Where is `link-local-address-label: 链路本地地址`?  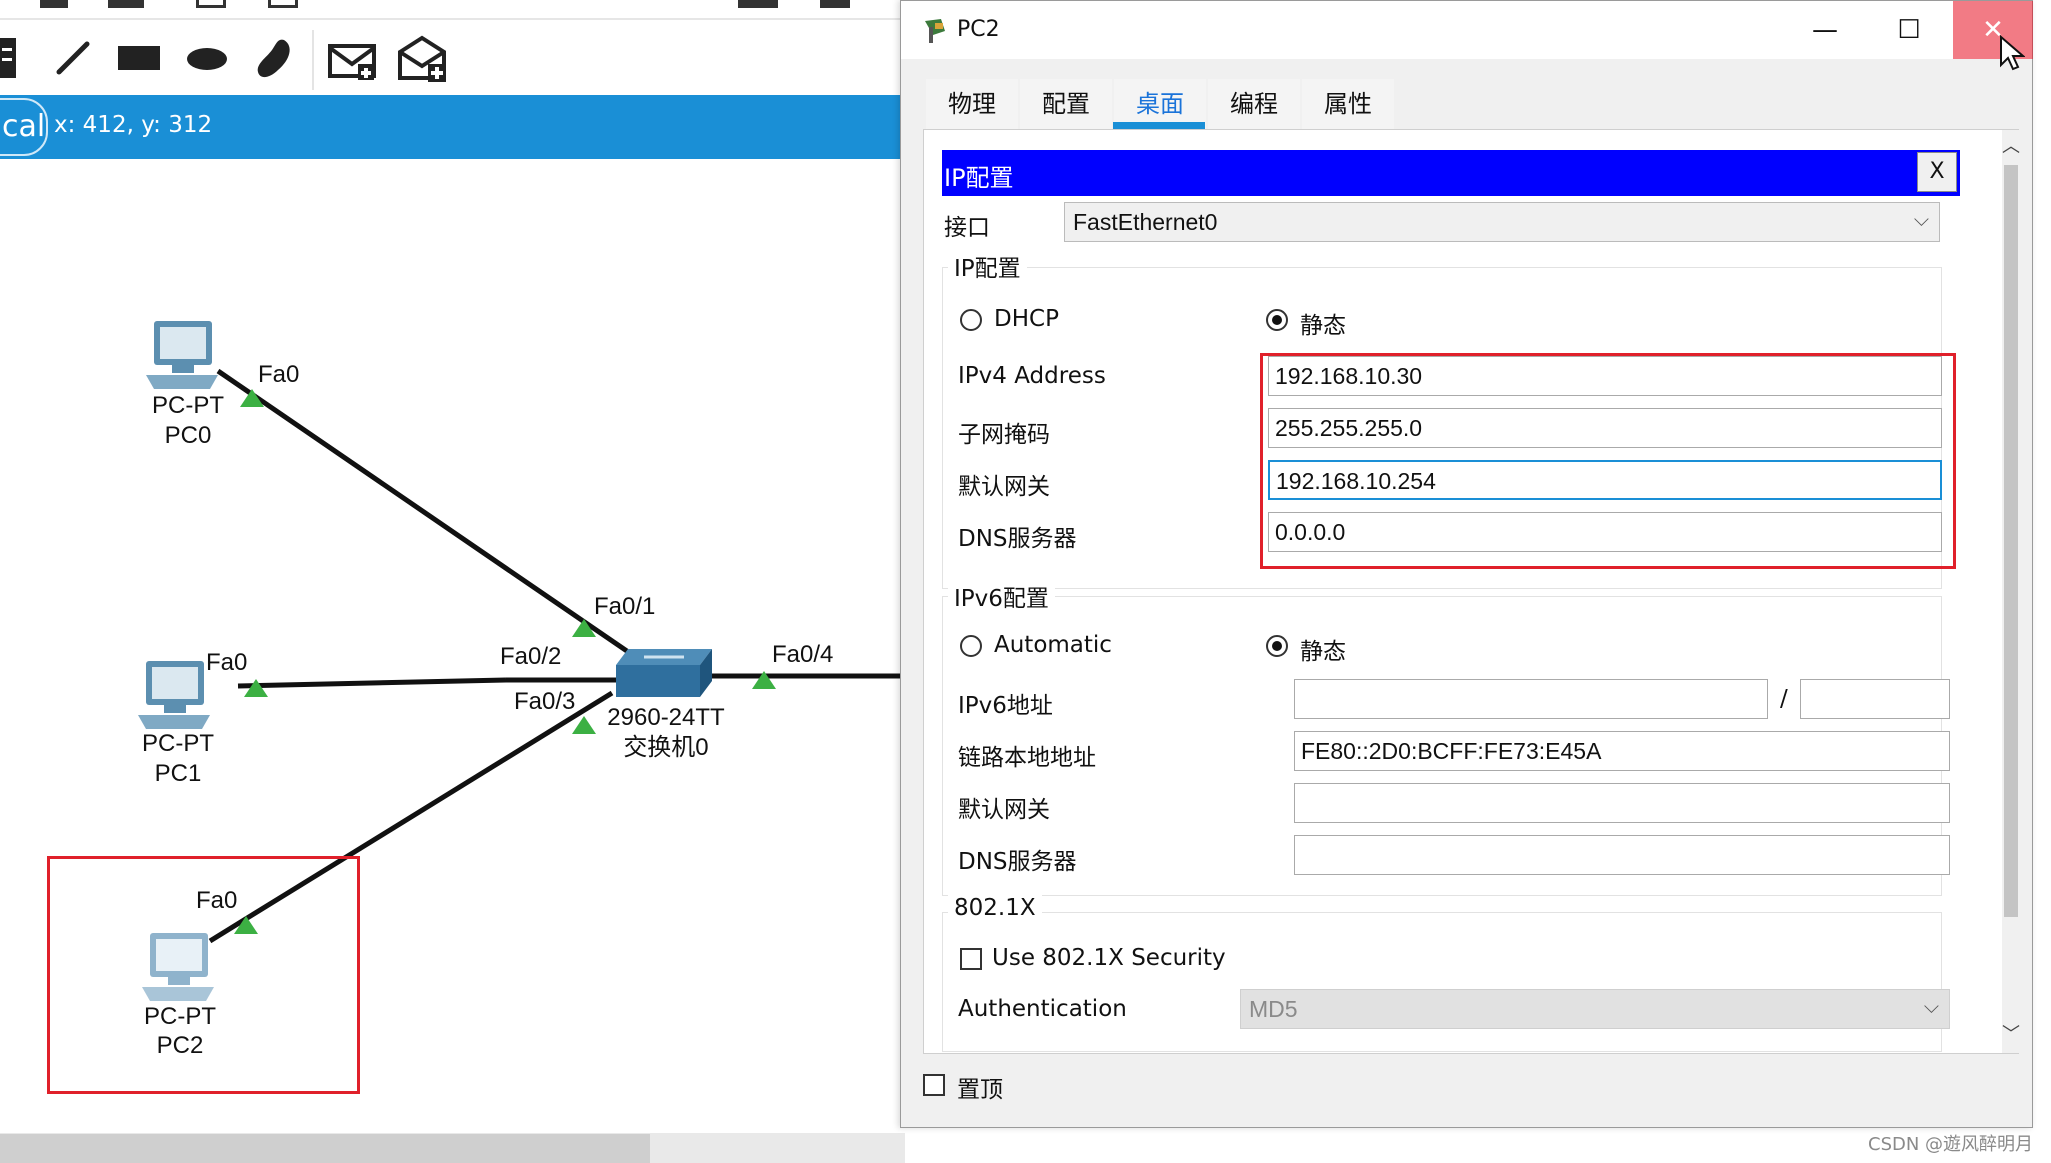 link-local-address-label: 链路本地地址 is located at coordinates (1027, 758).